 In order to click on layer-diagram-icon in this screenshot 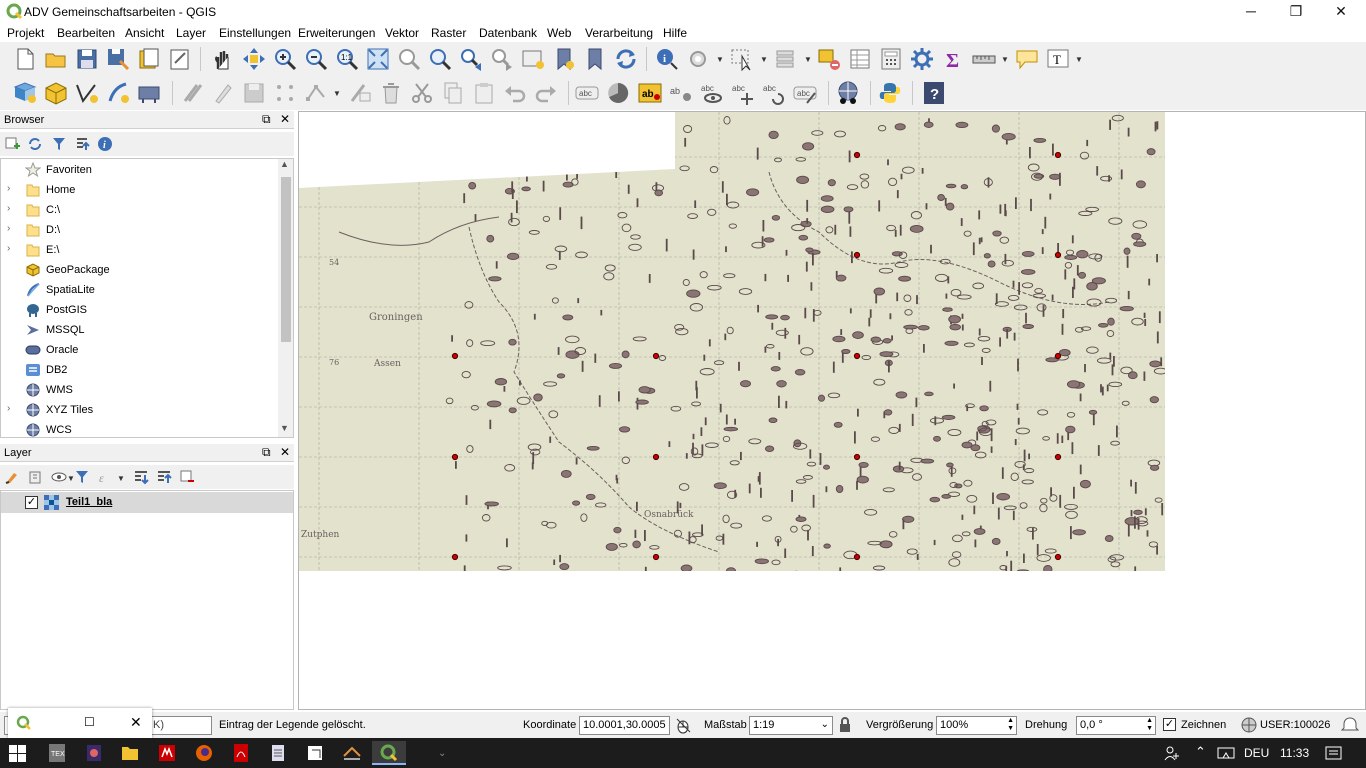, I will do `click(618, 93)`.